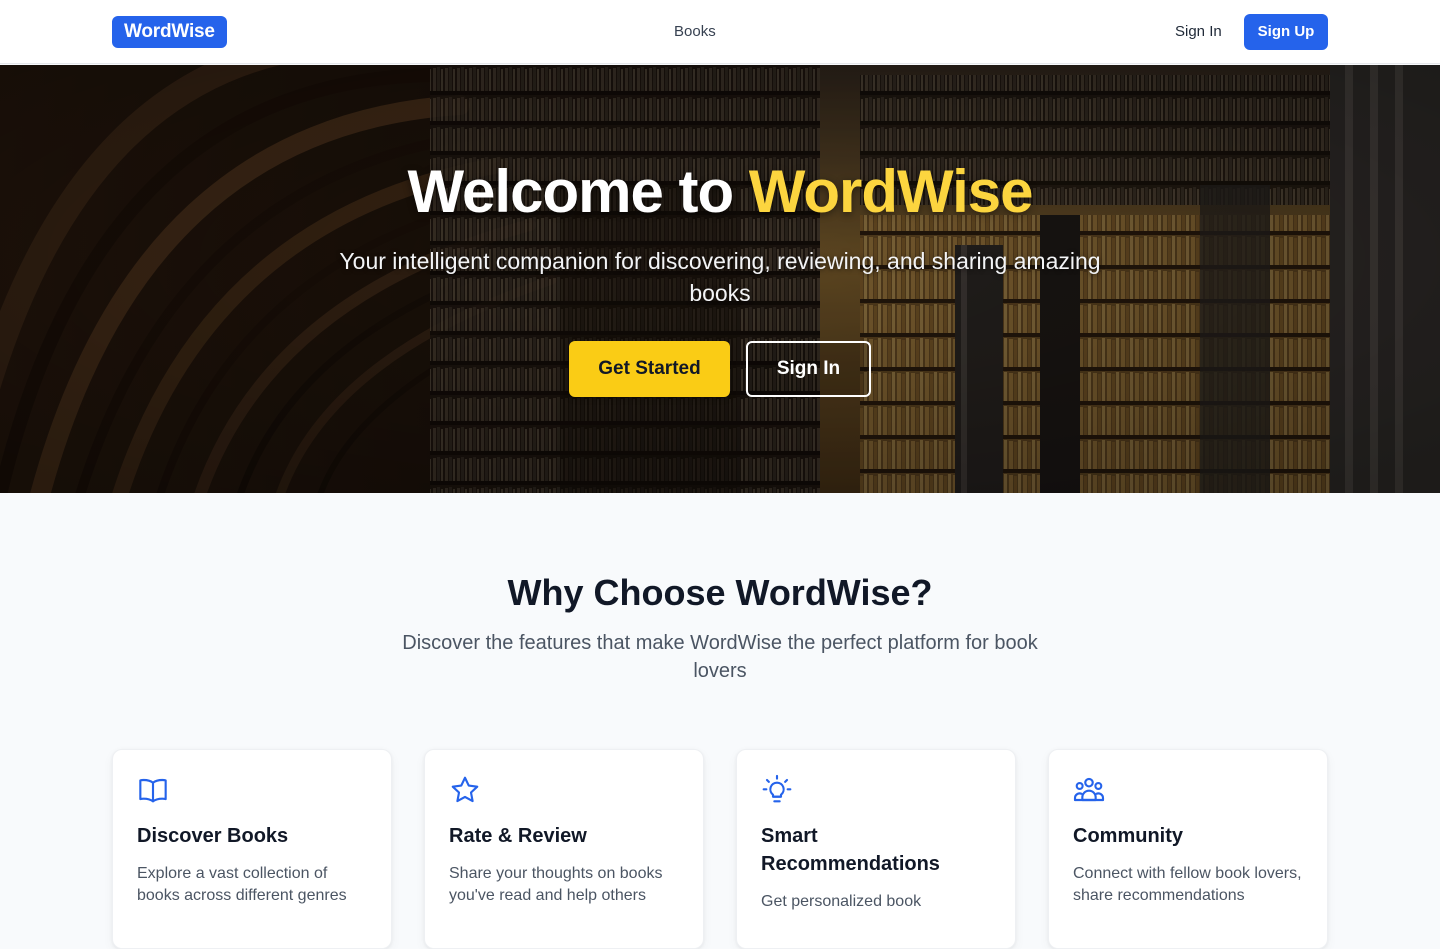 The image size is (1440, 949). I want to click on feature-card-title: Smart Recommendations, so click(850, 850).